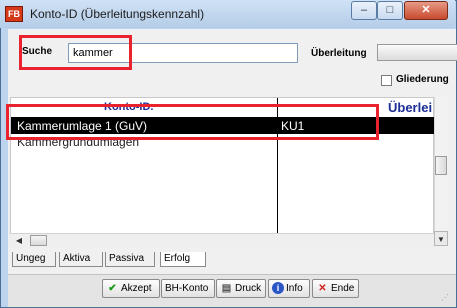 Image resolution: width=457 pixels, height=308 pixels. What do you see at coordinates (410, 107) in the screenshot?
I see `column-header-ueberleitung: Überlei` at bounding box center [410, 107].